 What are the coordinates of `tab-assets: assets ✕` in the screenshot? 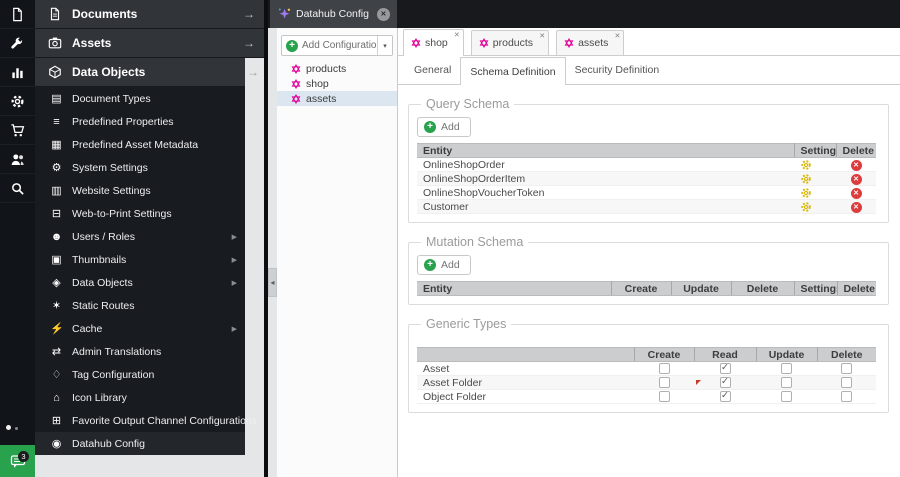 It's located at (590, 42).